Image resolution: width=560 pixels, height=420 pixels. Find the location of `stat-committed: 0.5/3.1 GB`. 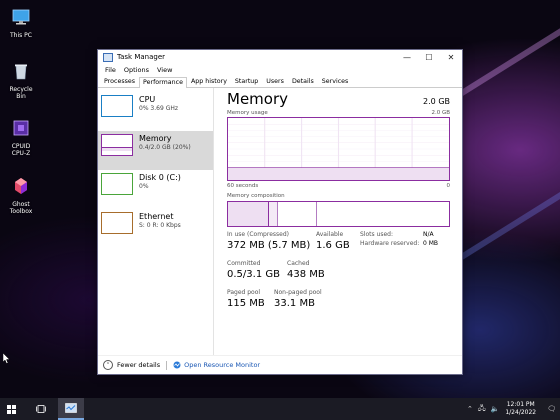

stat-committed: 0.5/3.1 GB is located at coordinates (253, 274).